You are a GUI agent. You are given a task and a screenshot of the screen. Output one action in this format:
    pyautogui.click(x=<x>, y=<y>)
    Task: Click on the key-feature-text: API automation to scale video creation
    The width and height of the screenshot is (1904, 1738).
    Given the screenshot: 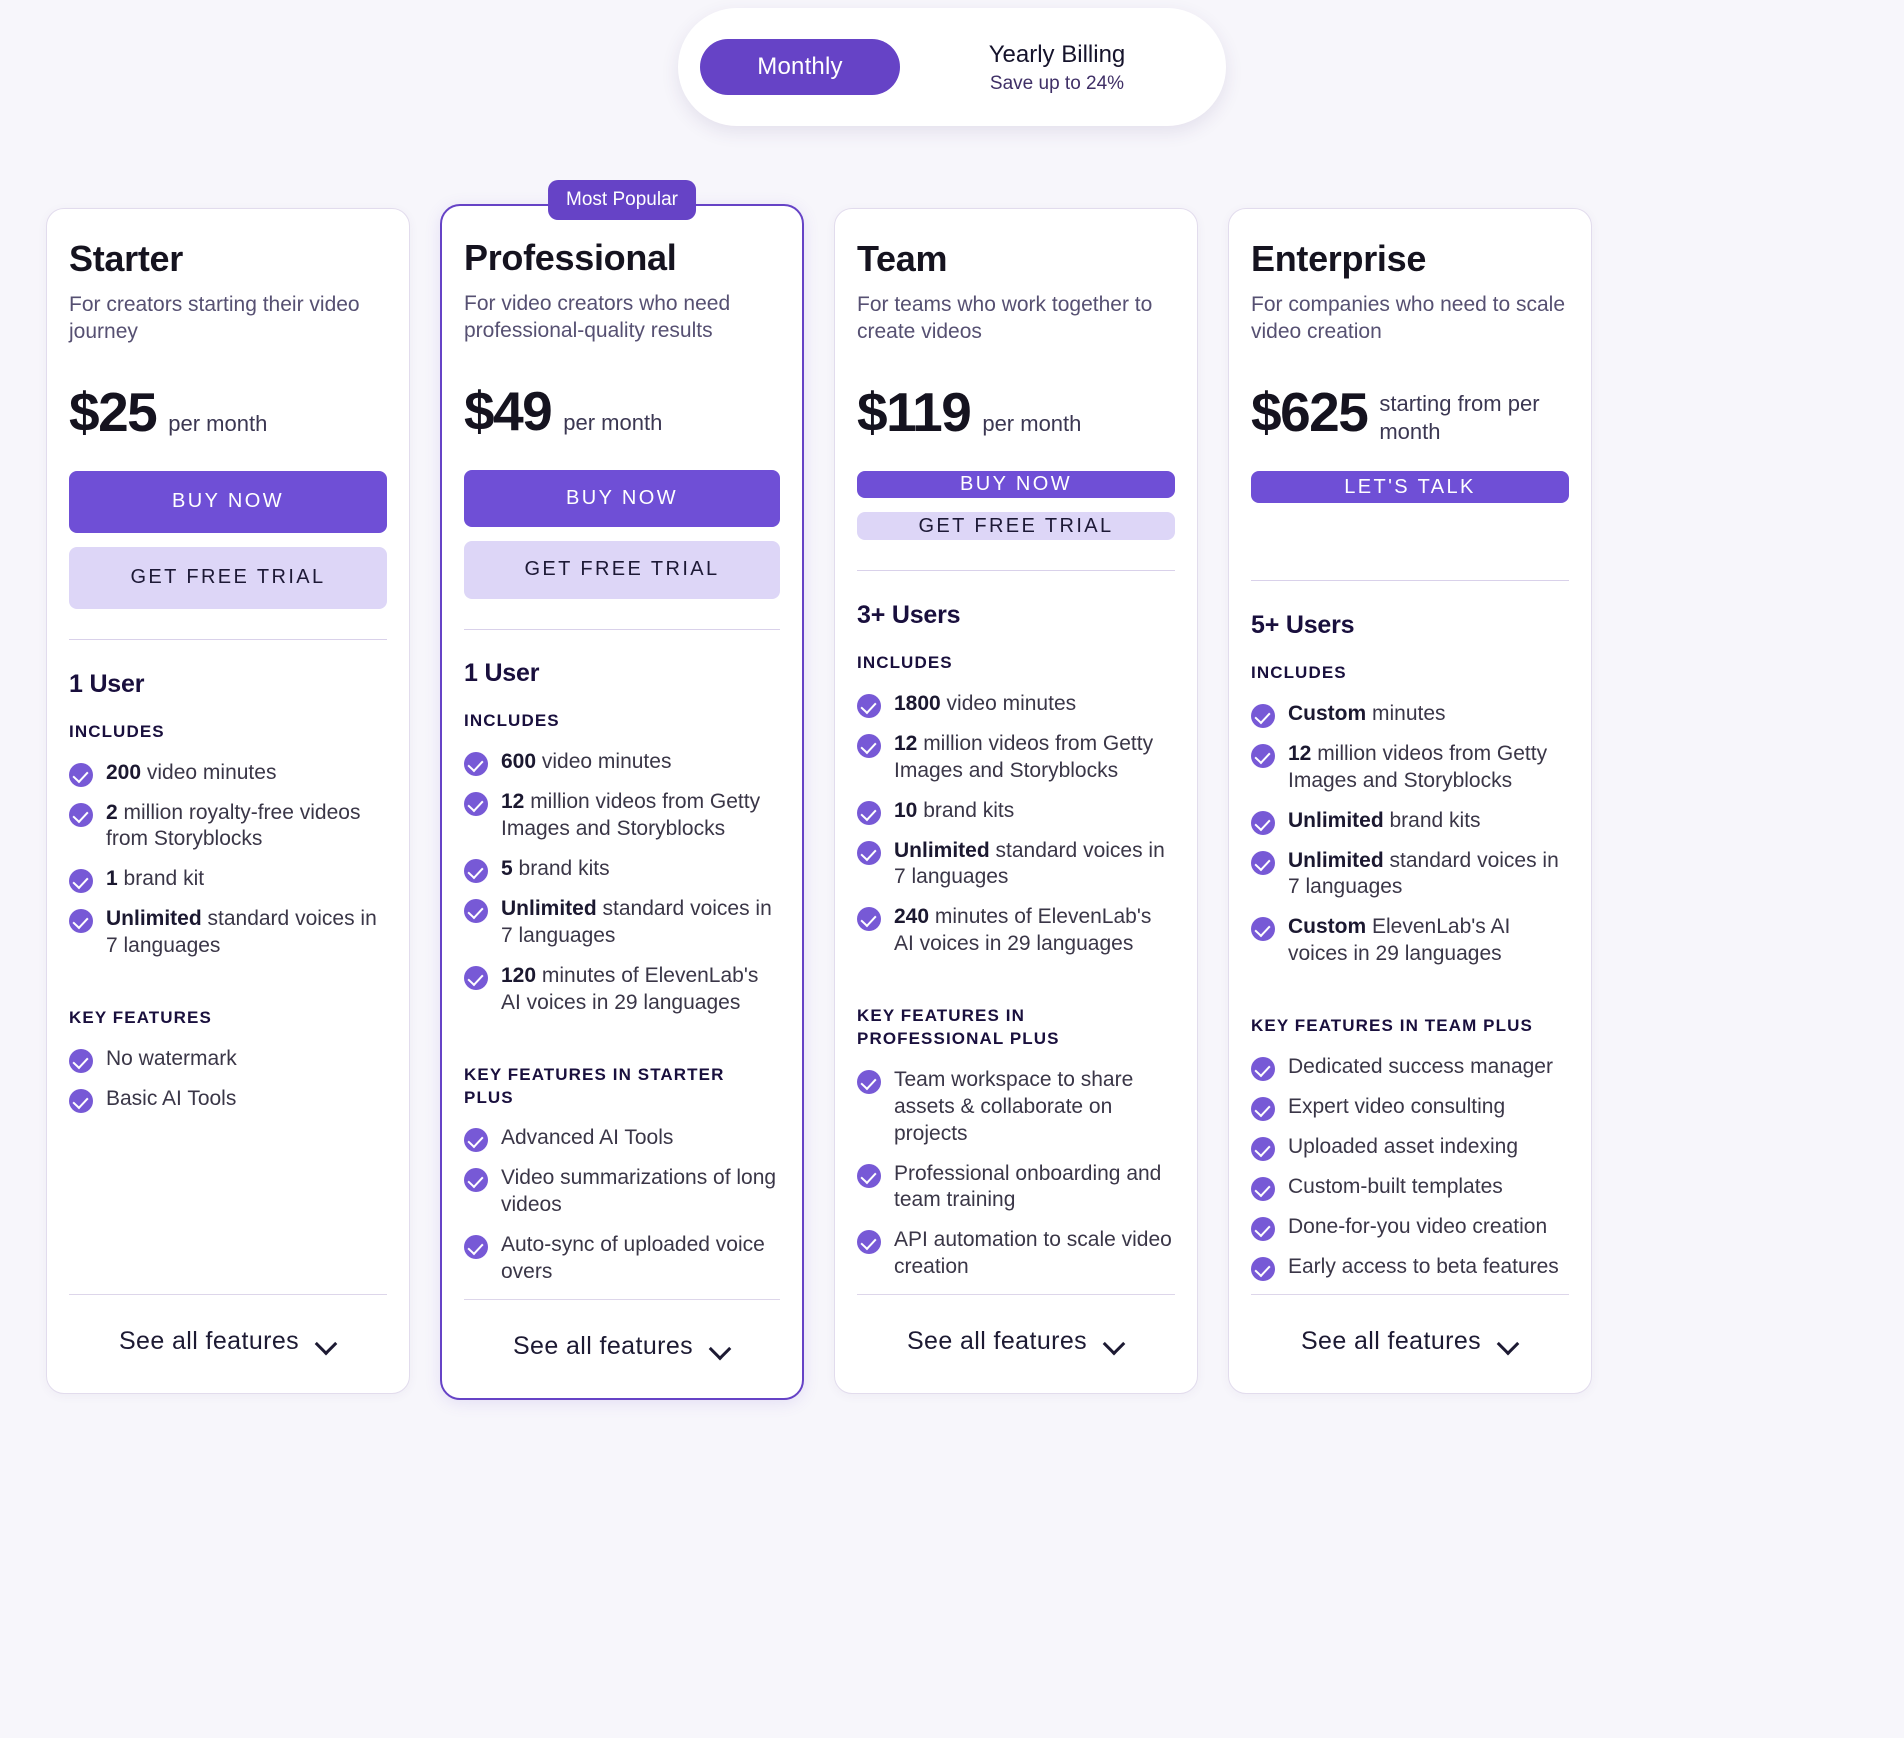 What is the action you would take?
    pyautogui.click(x=1033, y=1253)
    